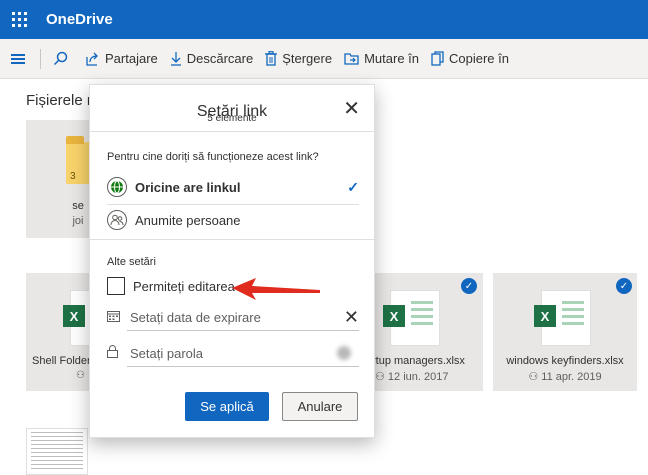 This screenshot has height=475, width=648. I want to click on download-icon, so click(176, 58).